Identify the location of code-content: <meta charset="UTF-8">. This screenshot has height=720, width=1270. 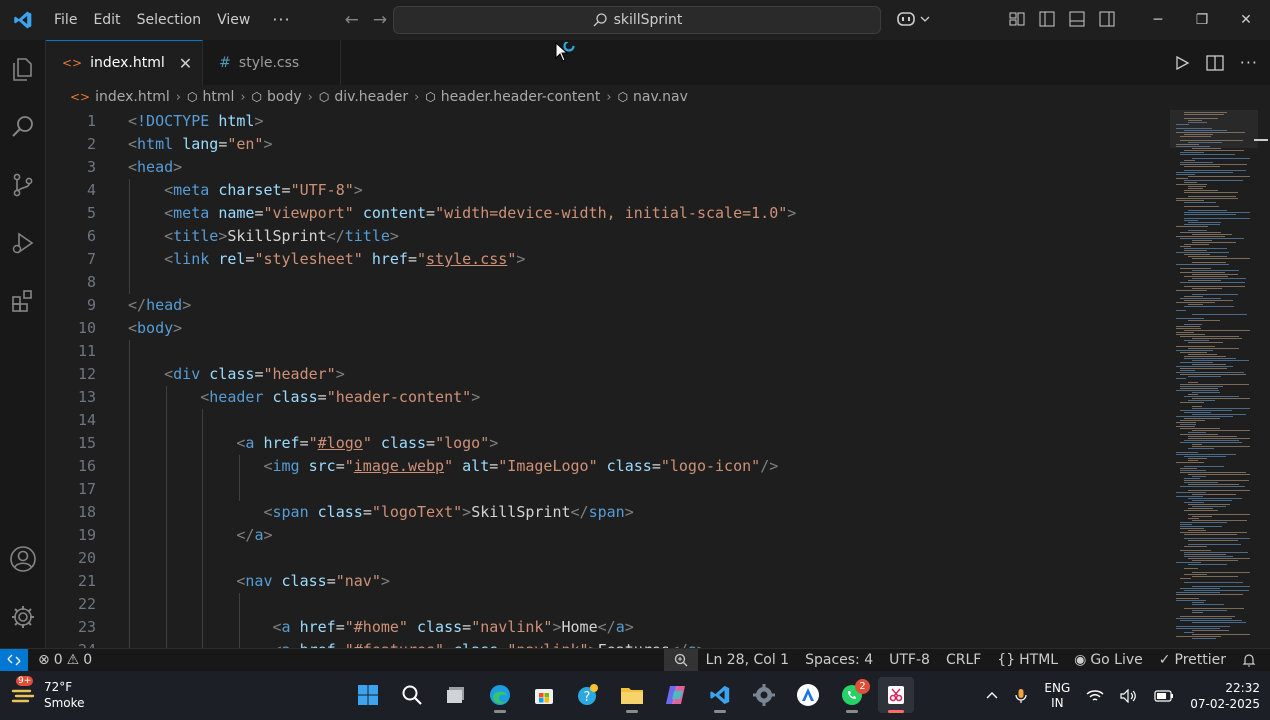
(263, 190).